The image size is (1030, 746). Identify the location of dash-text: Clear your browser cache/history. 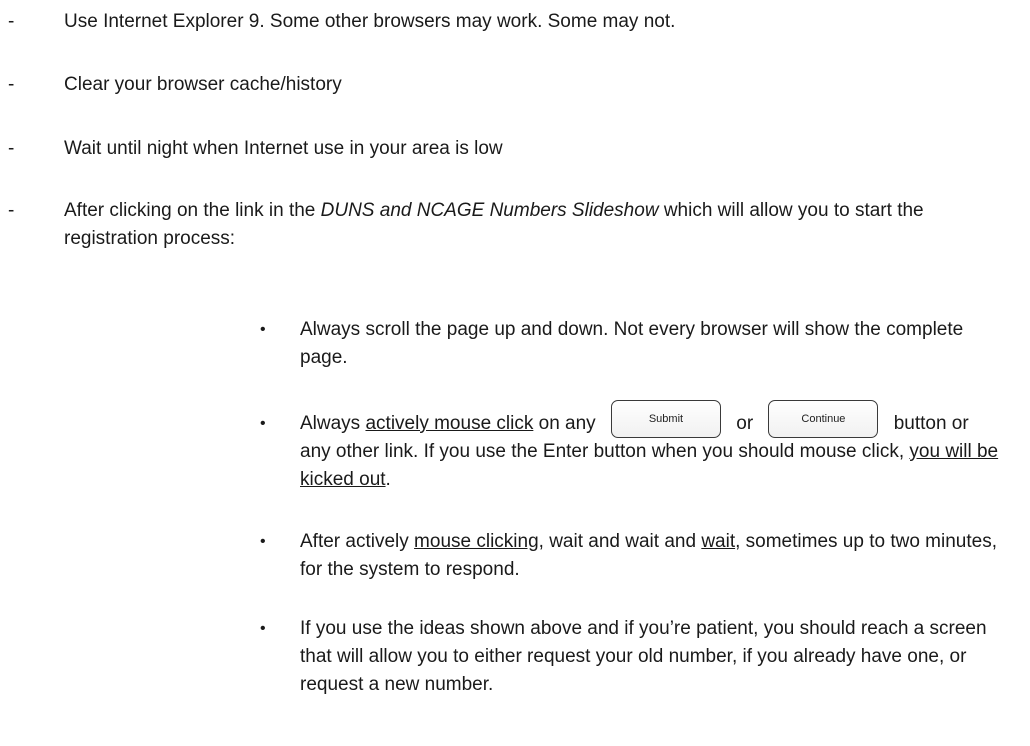
(203, 84).